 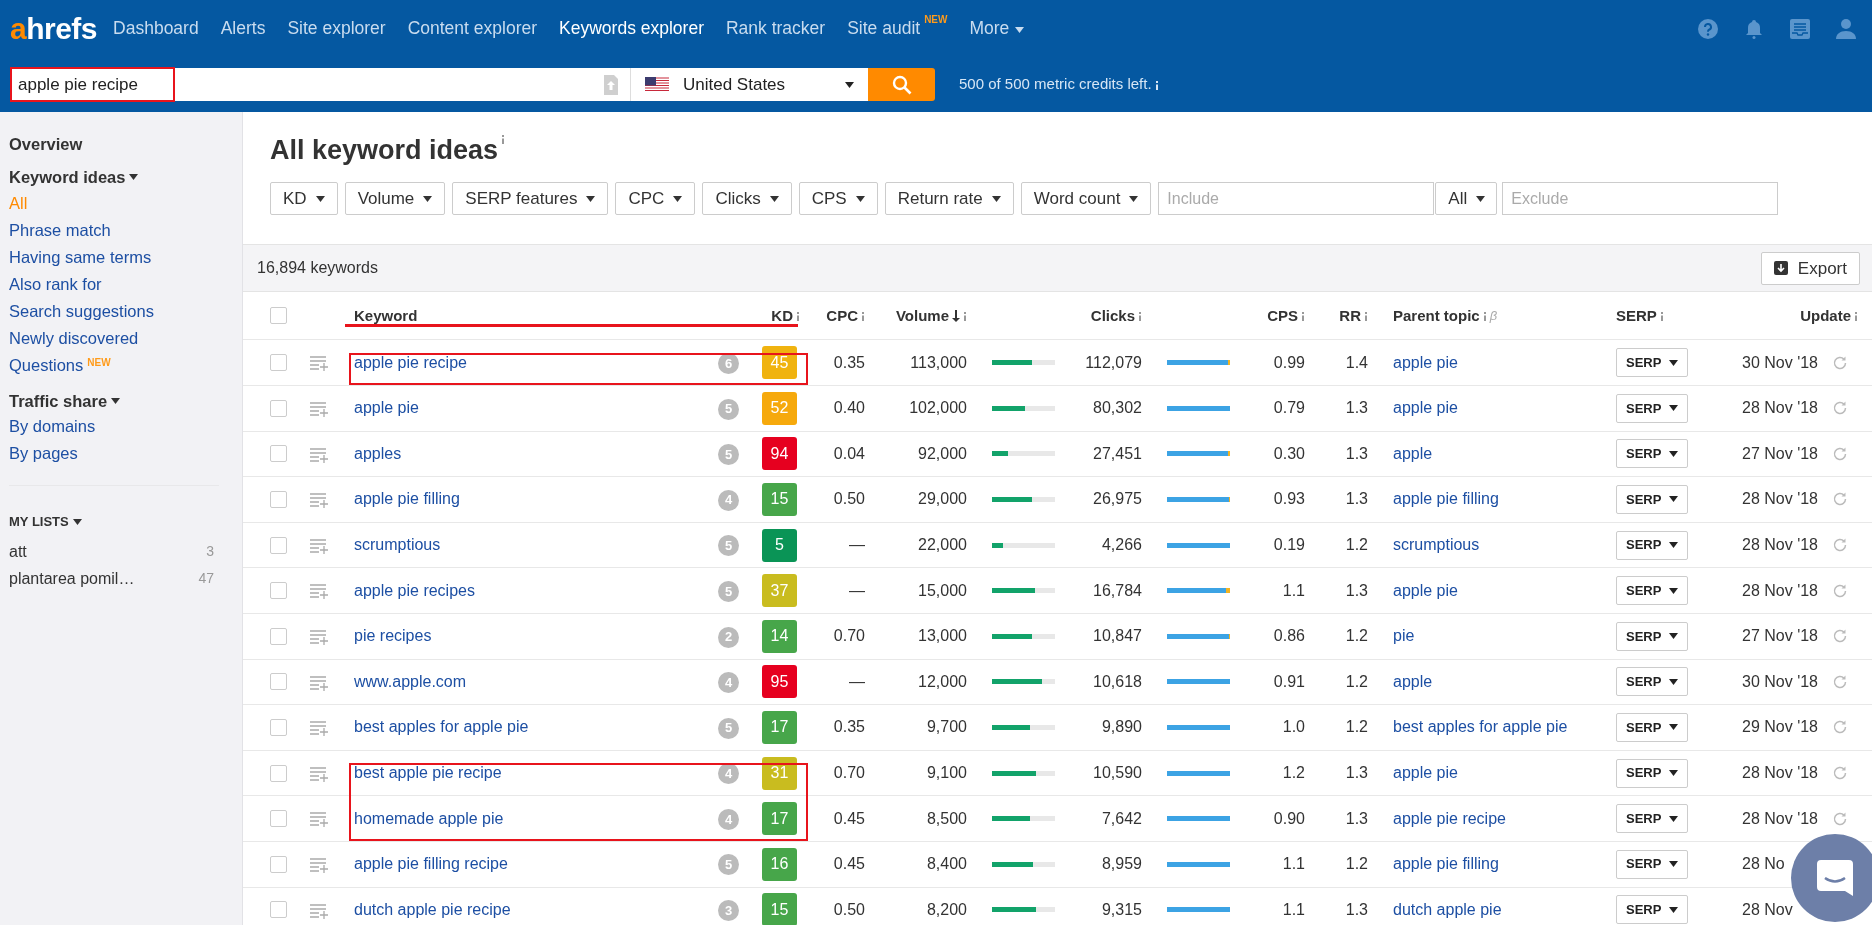 What do you see at coordinates (1404, 636) in the screenshot?
I see `parent-topic-link: pie` at bounding box center [1404, 636].